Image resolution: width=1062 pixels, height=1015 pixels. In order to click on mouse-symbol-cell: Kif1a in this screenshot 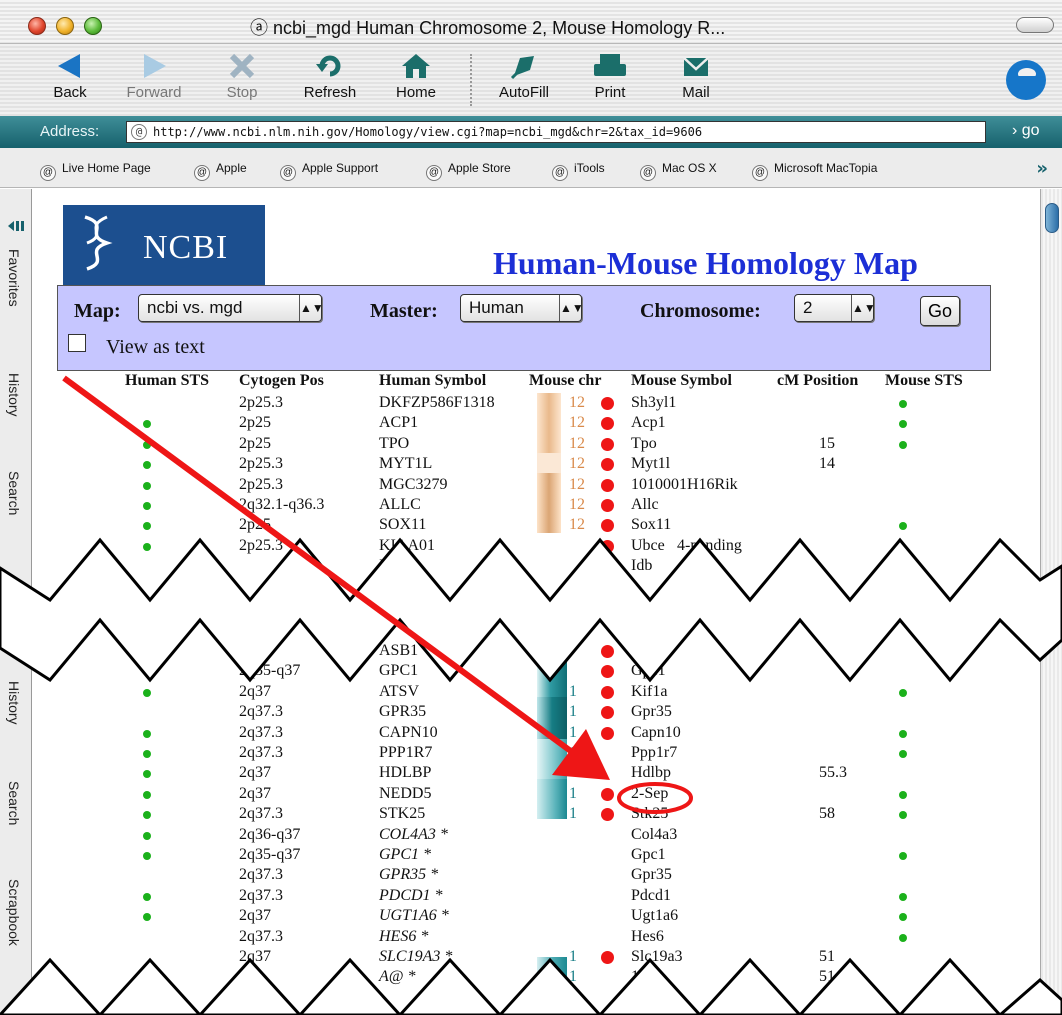, I will do `click(649, 692)`.